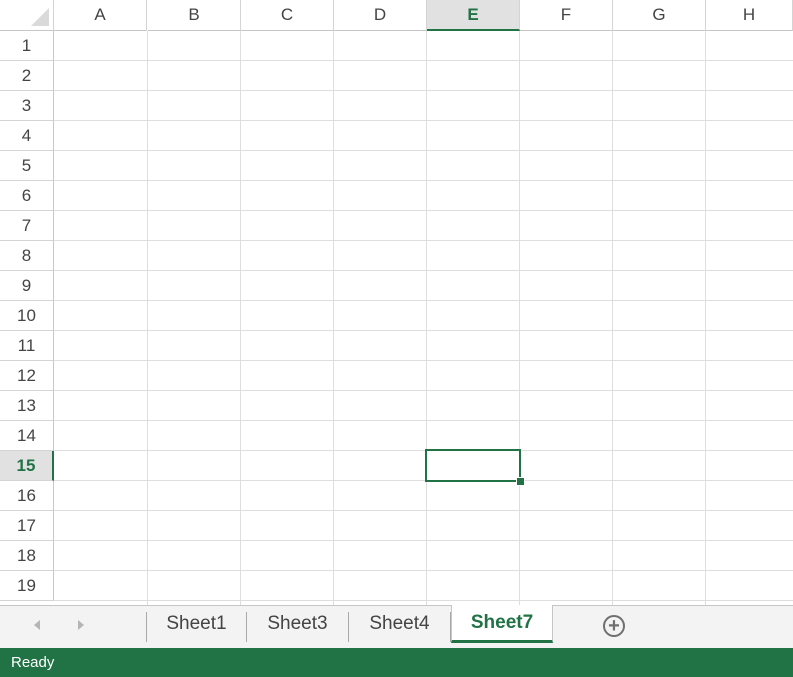 The height and width of the screenshot is (677, 793). What do you see at coordinates (27, 406) in the screenshot?
I see `row-header-13: 13` at bounding box center [27, 406].